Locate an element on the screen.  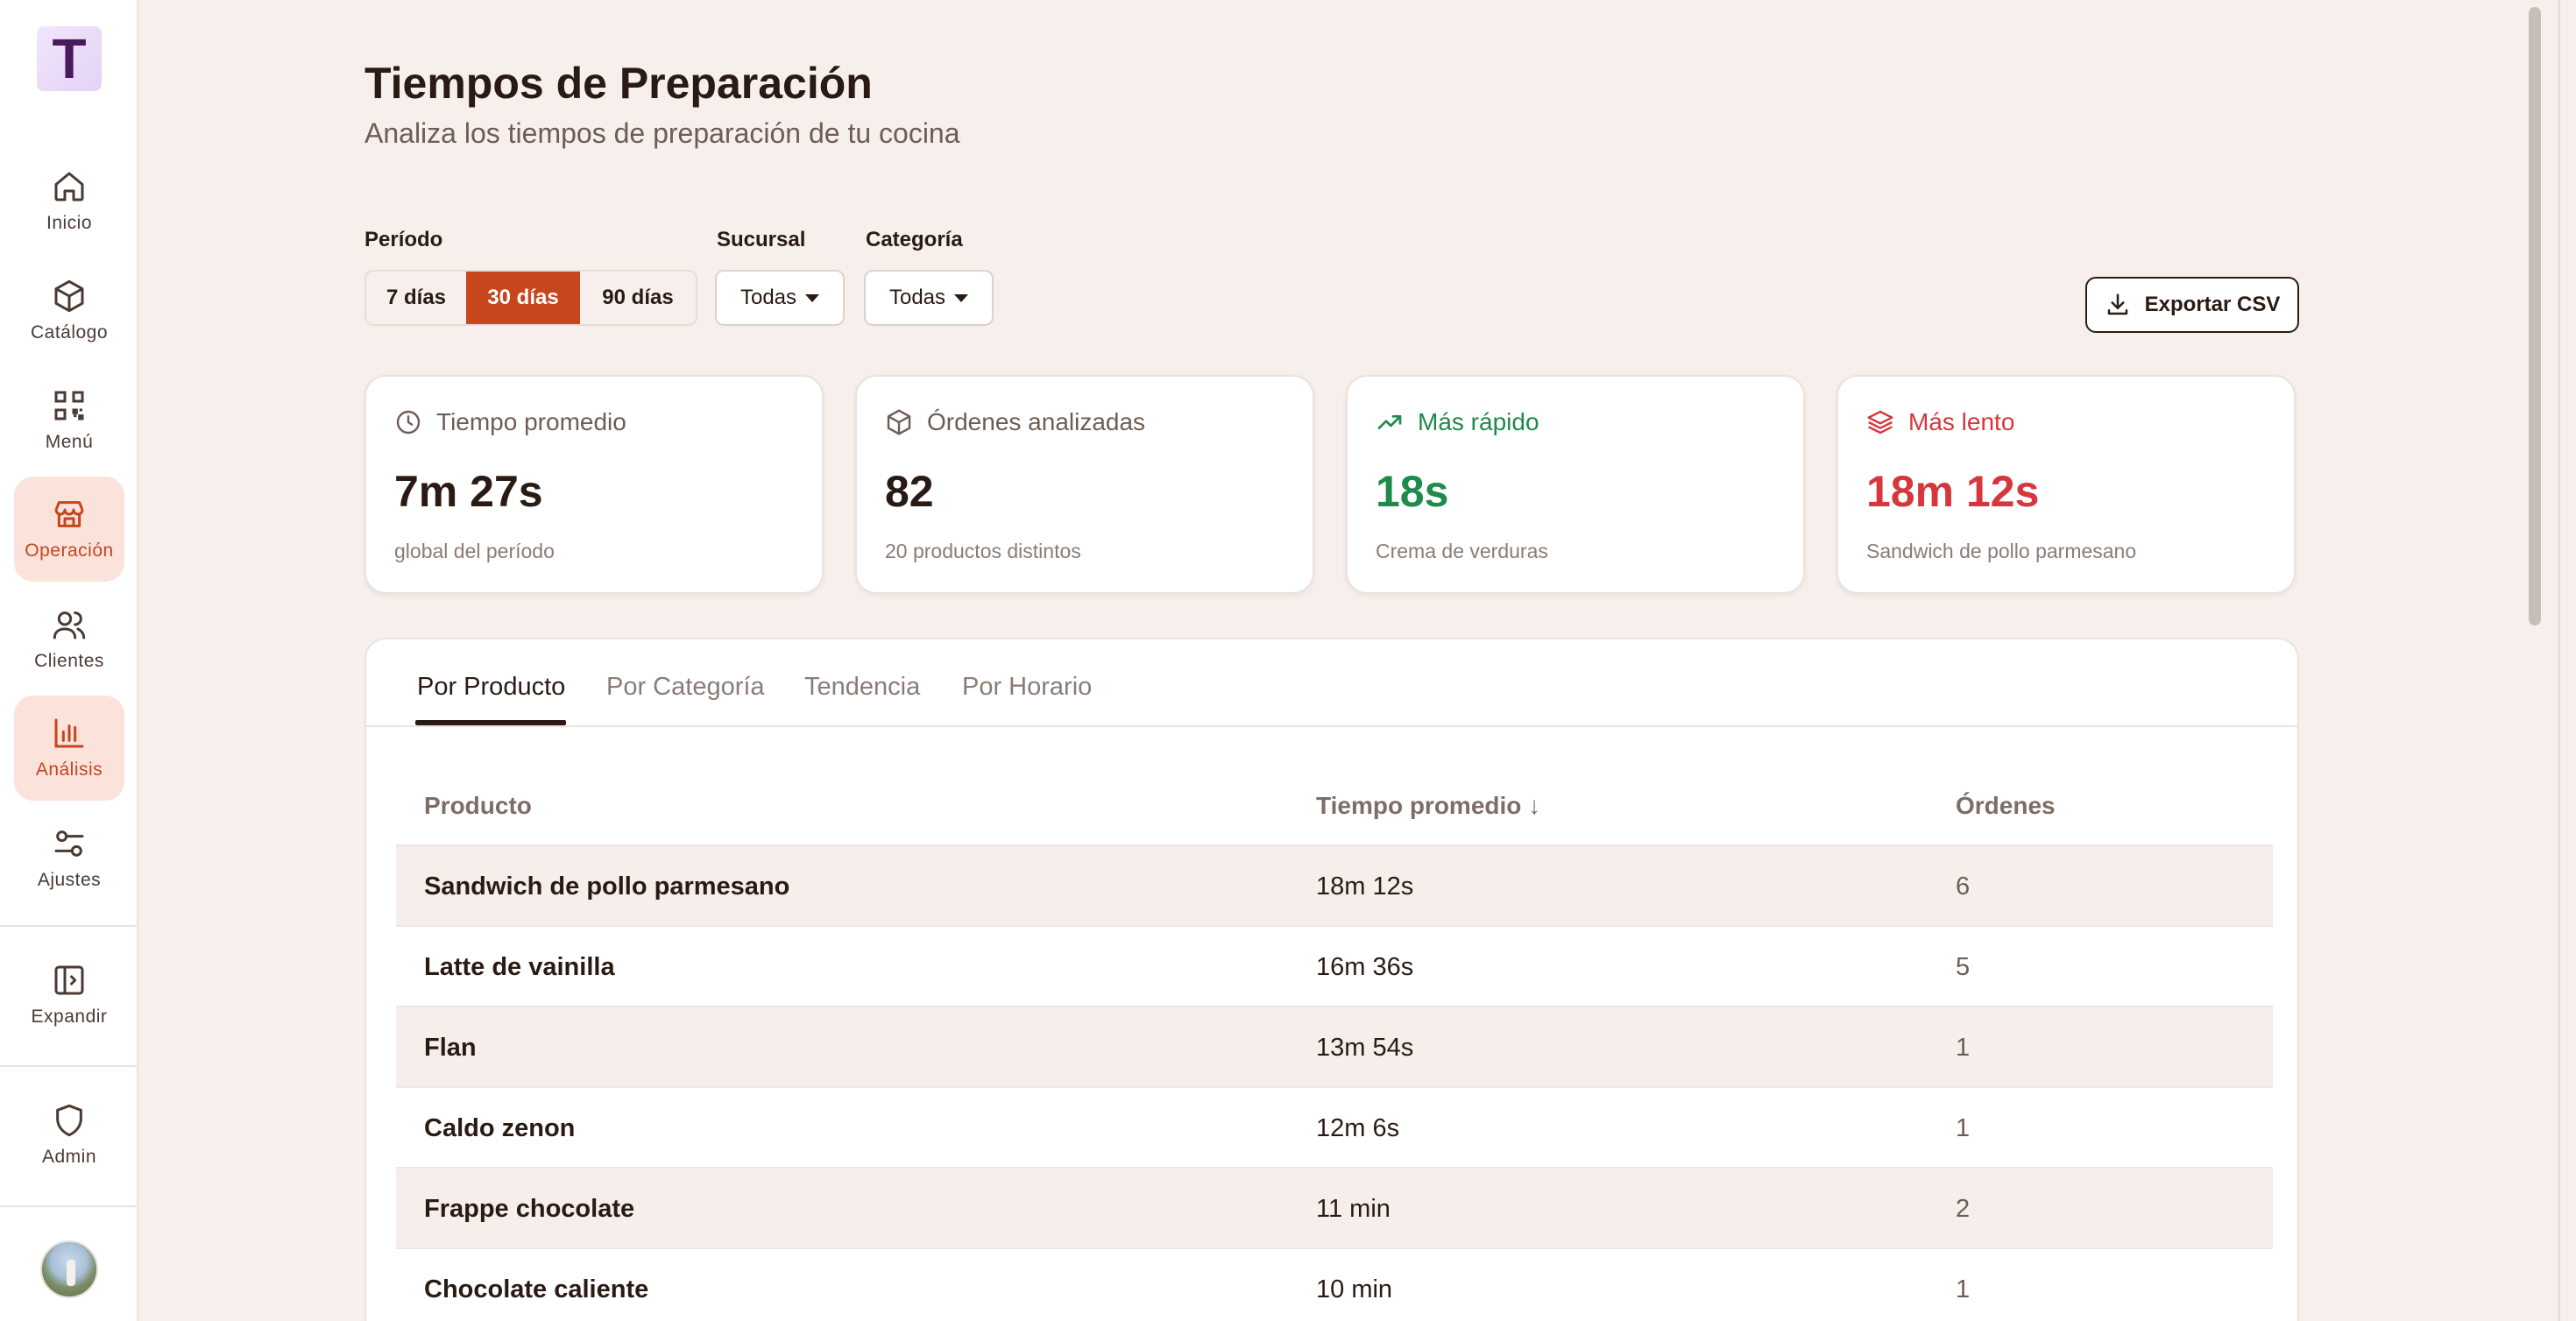
sidebar-item-menu: Menú is located at coordinates (69, 421).